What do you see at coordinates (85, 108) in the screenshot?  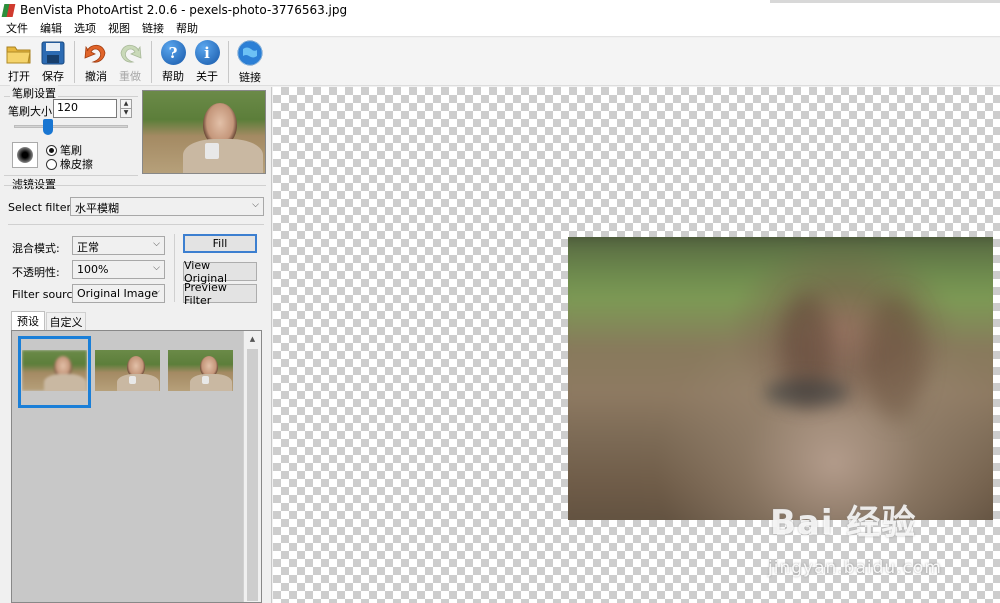 I see `brush-size-input: 120` at bounding box center [85, 108].